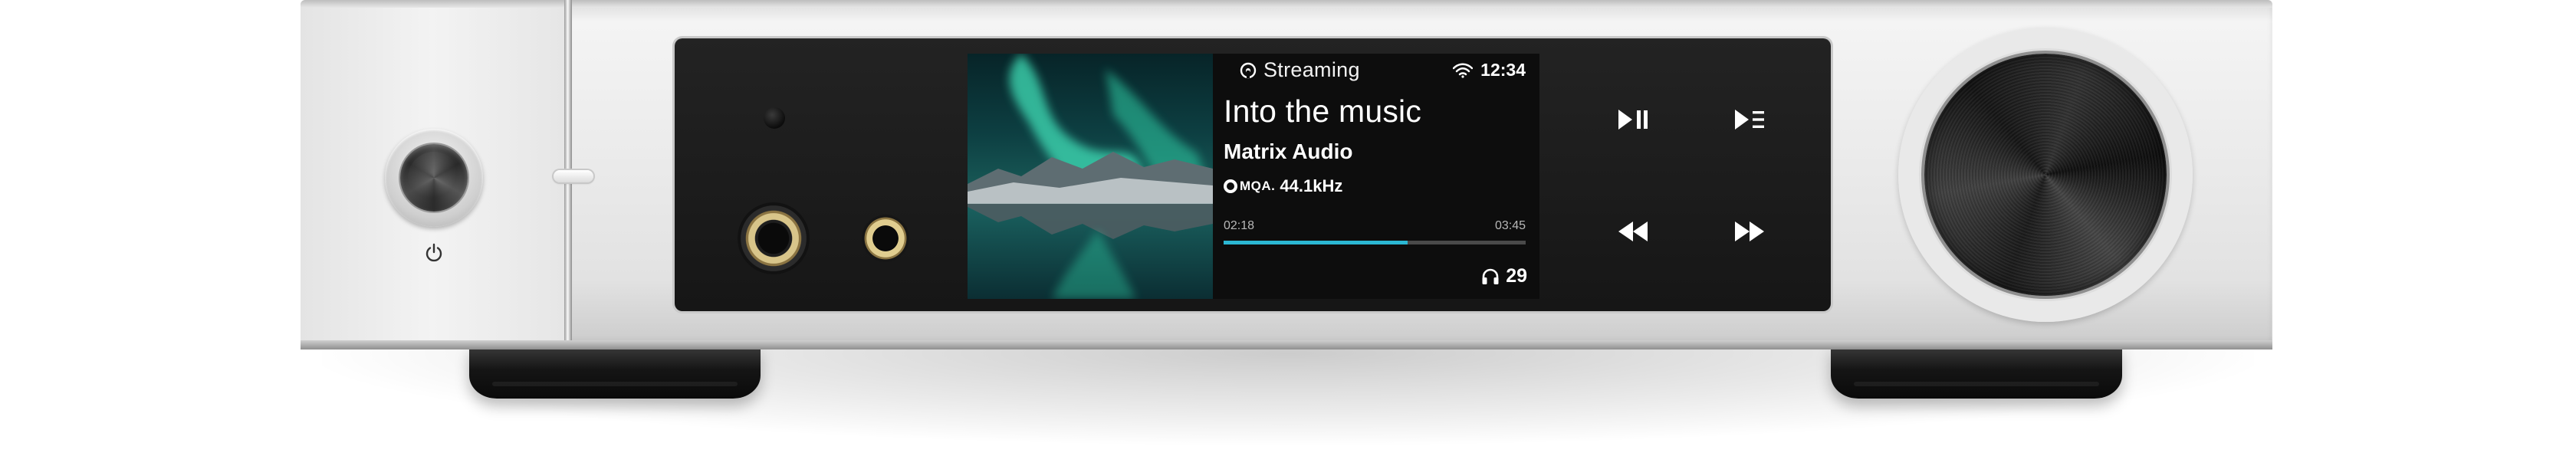 The image size is (2576, 466). I want to click on fast-forward-icon, so click(1750, 231).